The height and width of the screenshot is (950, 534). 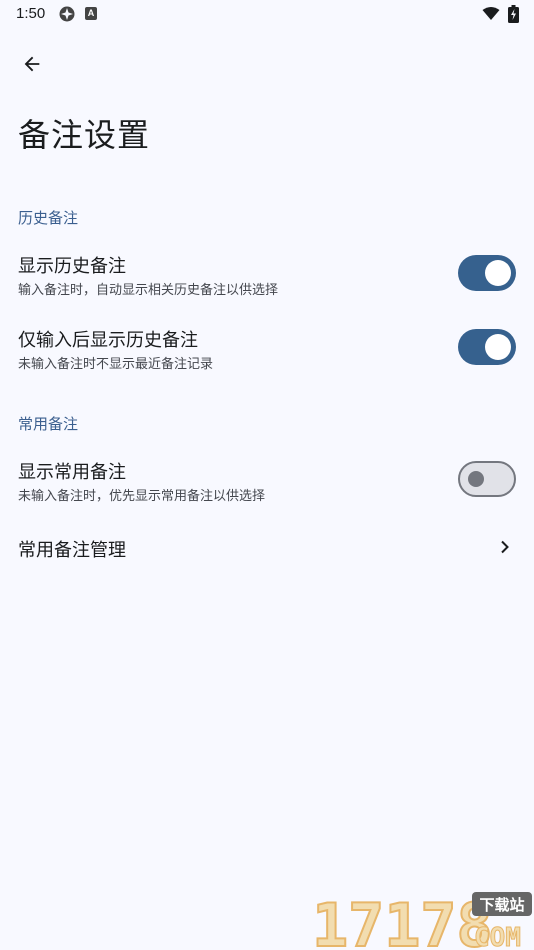 What do you see at coordinates (497, 936) in the screenshot?
I see `watermark-domain: COM` at bounding box center [497, 936].